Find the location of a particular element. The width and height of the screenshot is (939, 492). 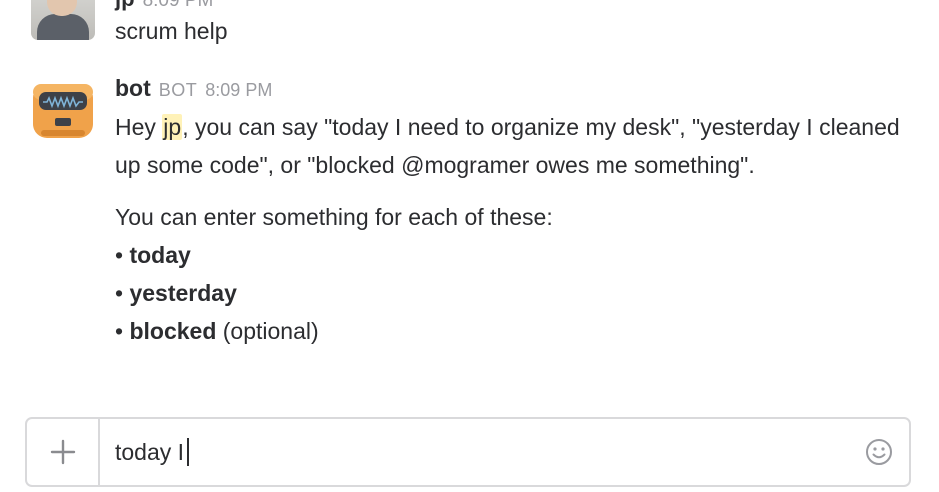

user-avatar is located at coordinates (63, 20).